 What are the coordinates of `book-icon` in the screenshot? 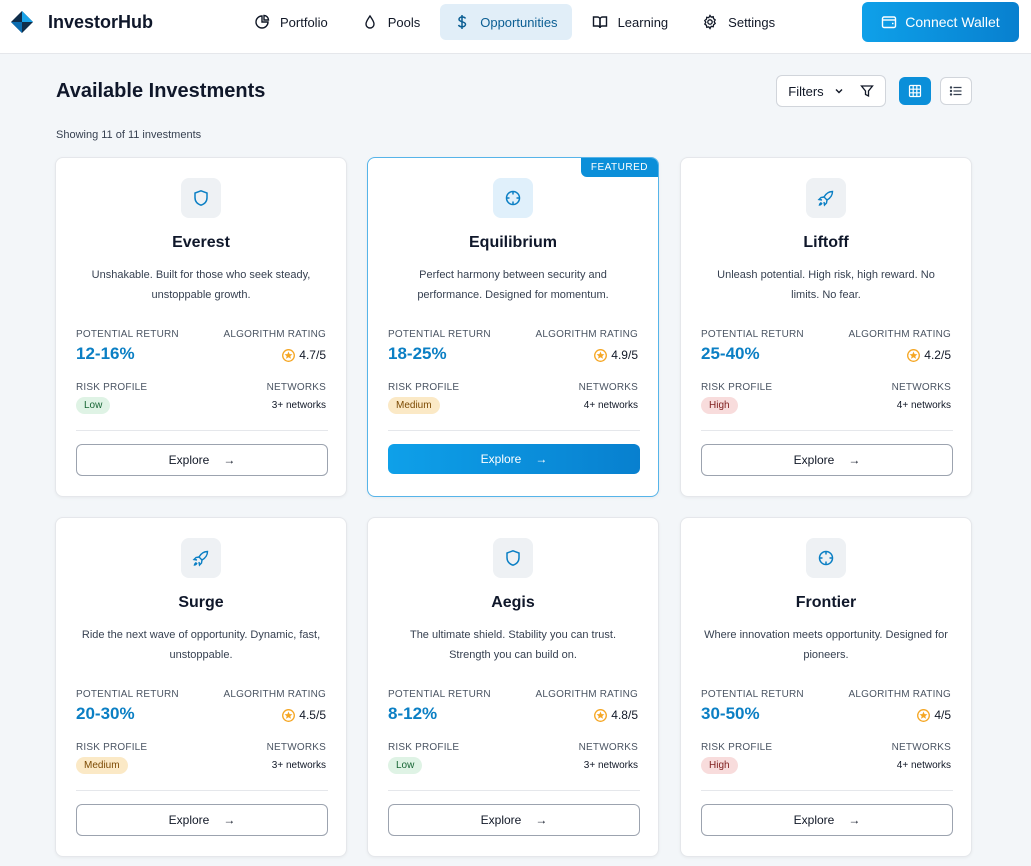 It's located at (600, 22).